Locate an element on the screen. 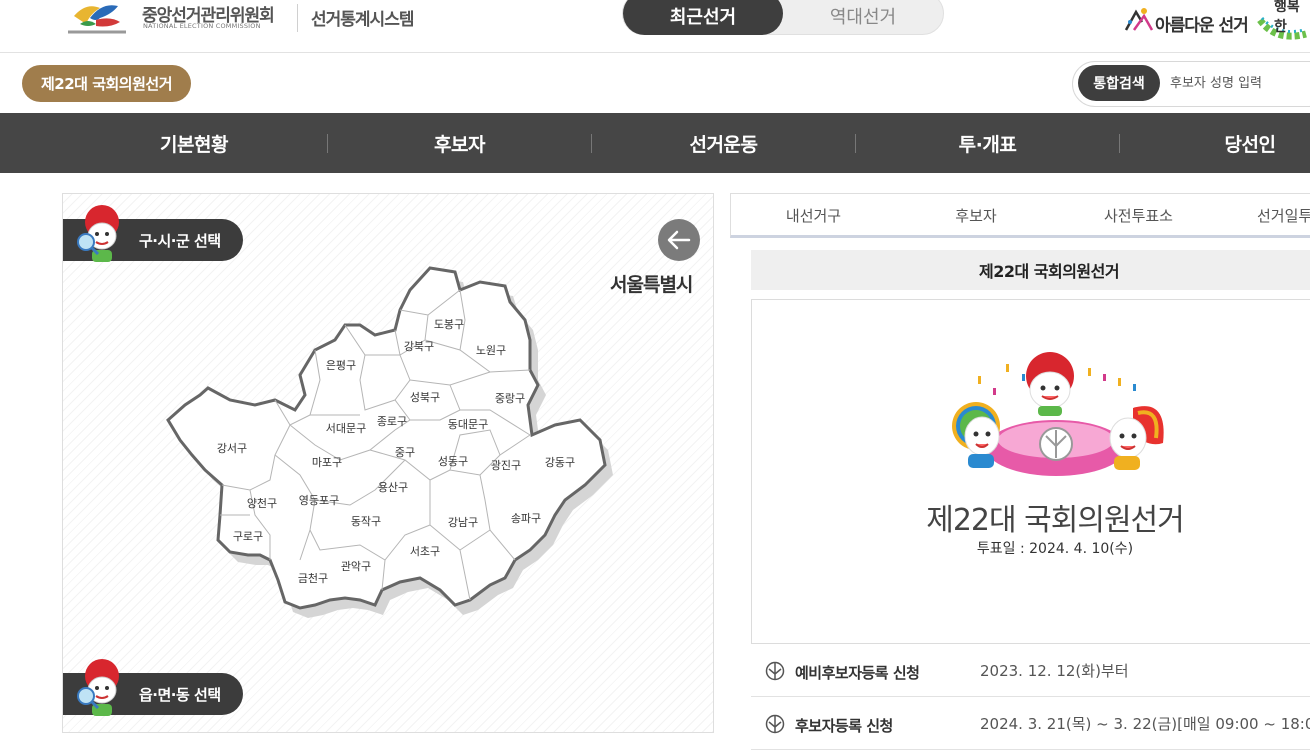 This screenshot has height=750, width=1310. nav-item-elected: 당선인 is located at coordinates (1215, 143).